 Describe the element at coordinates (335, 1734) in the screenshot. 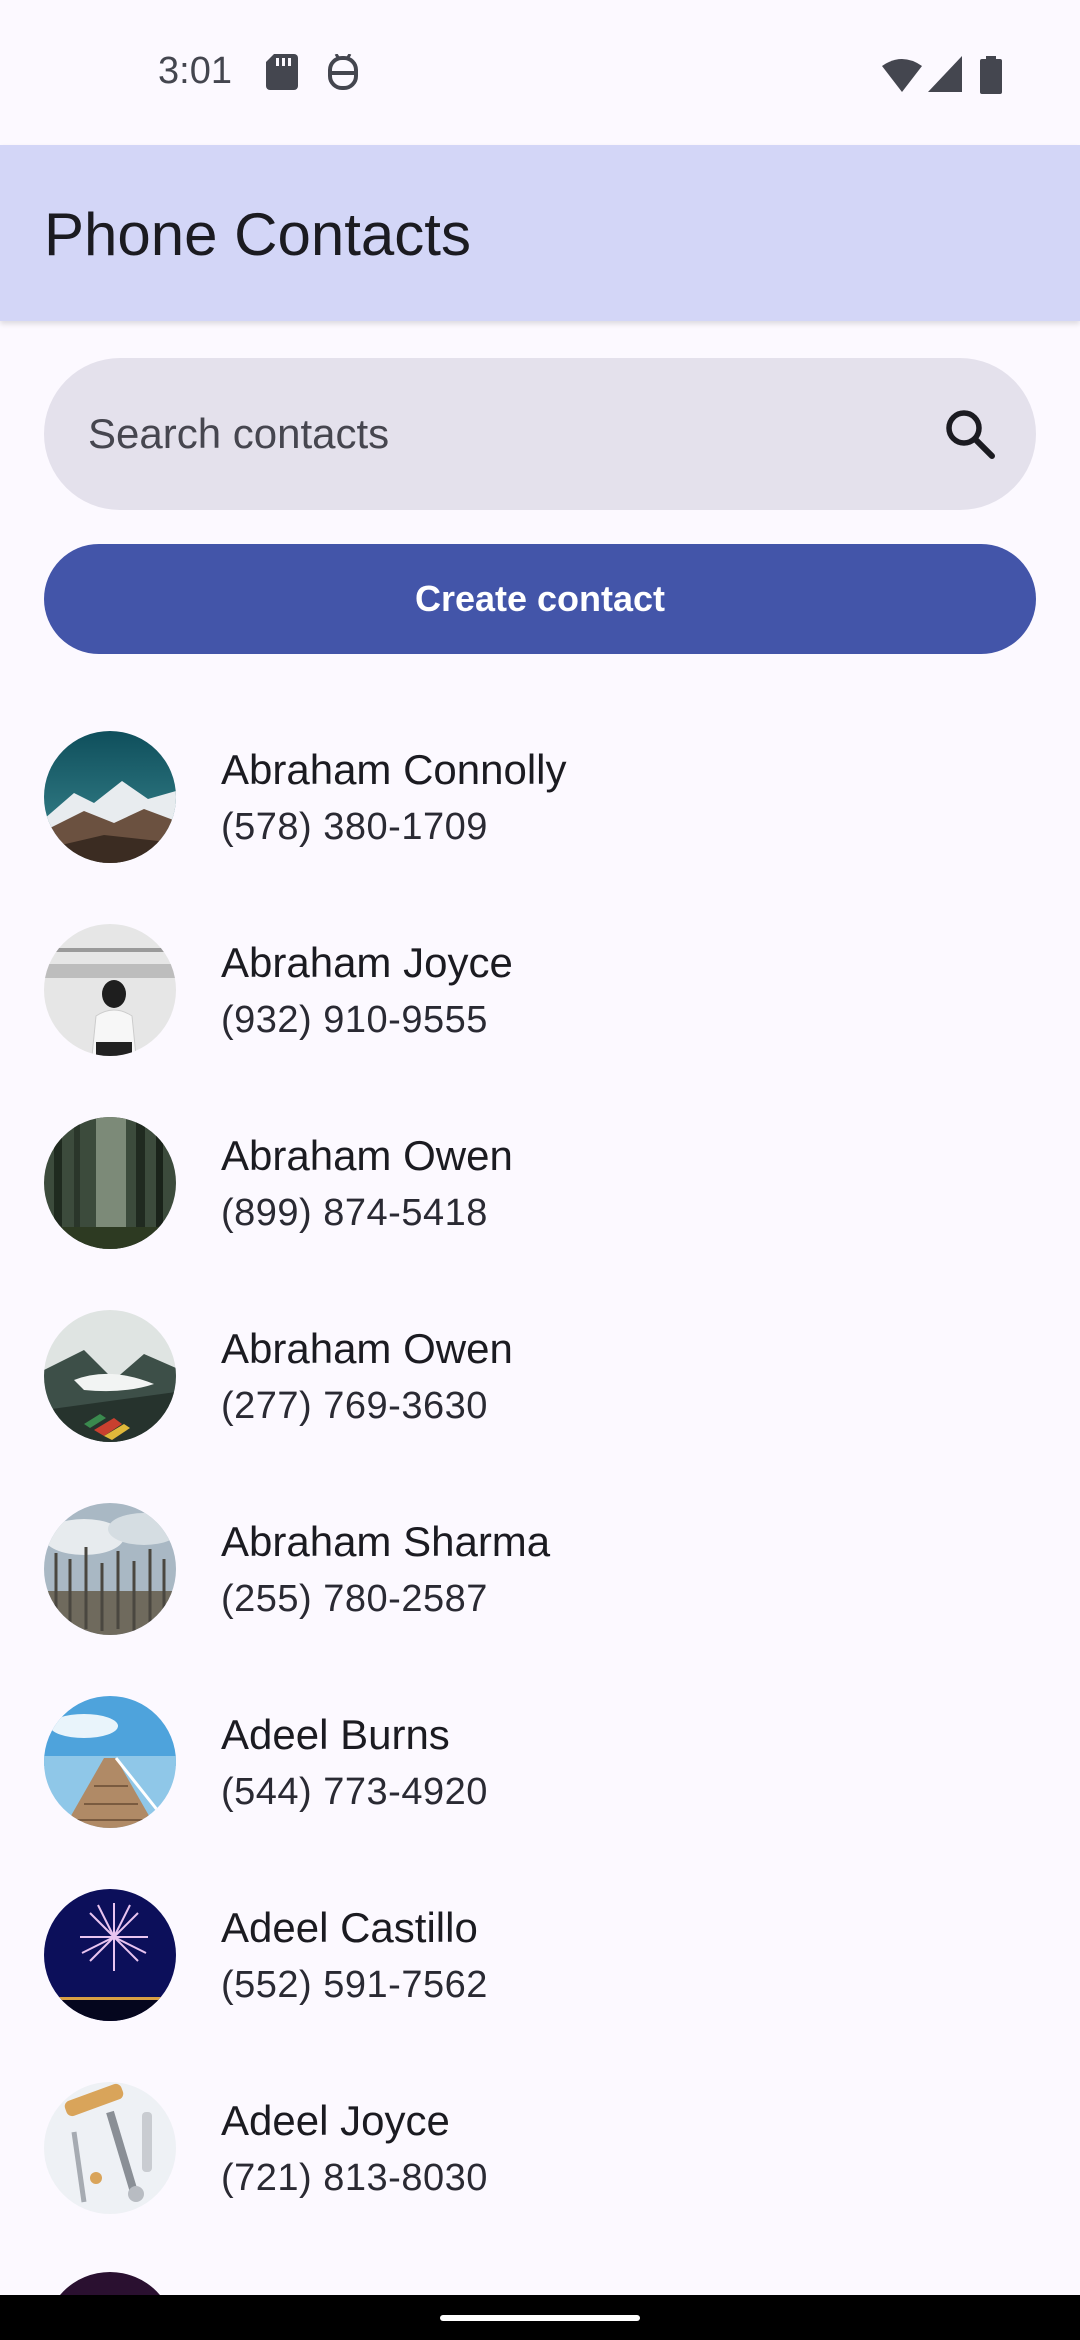

I see `contact-name: Adeel Burns` at that location.